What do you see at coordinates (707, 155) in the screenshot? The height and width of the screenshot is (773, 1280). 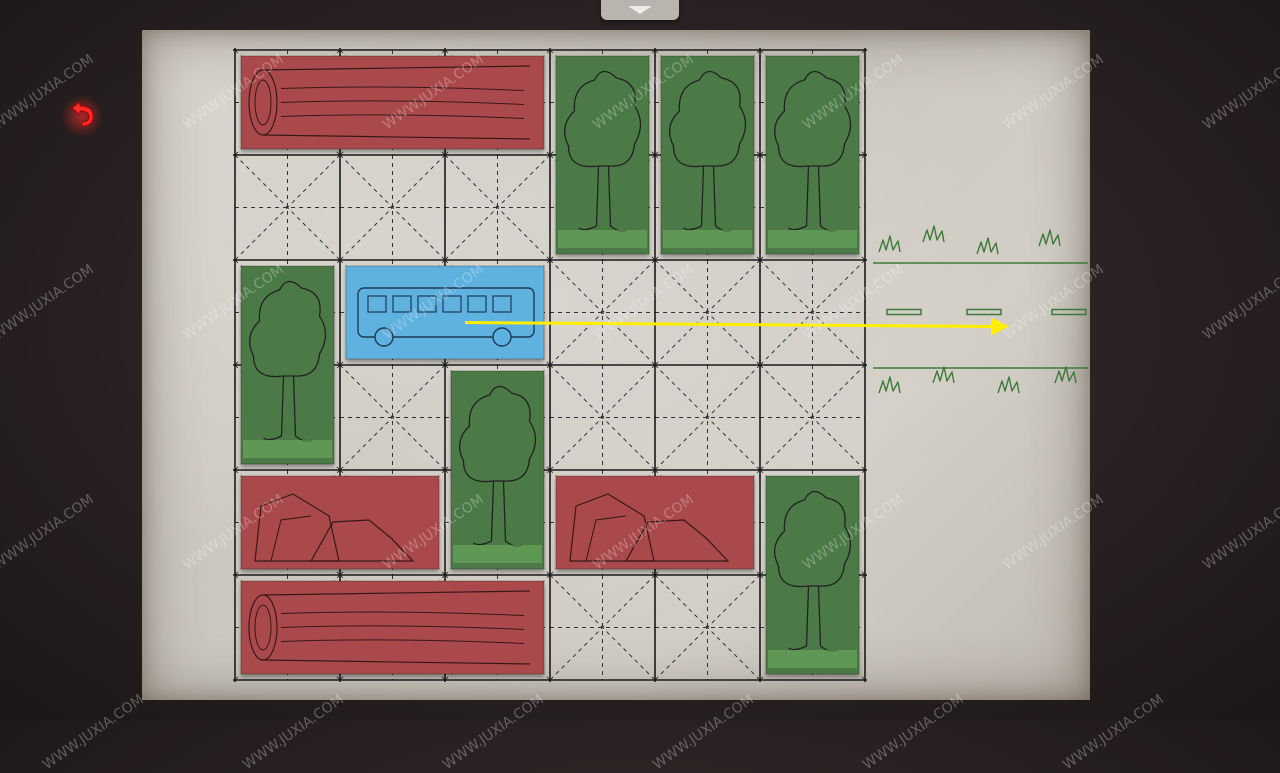 I see `tree-c4-tree-block` at bounding box center [707, 155].